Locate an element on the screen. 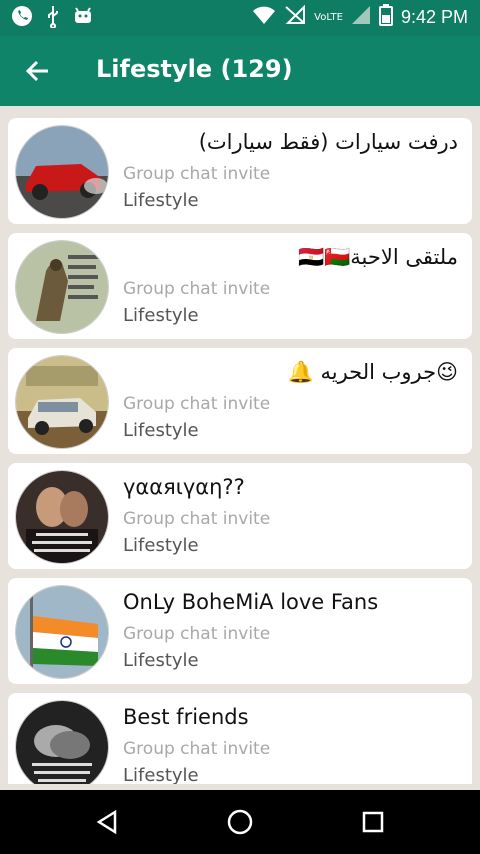  group-name: үααяιүαη?? is located at coordinates (184, 487).